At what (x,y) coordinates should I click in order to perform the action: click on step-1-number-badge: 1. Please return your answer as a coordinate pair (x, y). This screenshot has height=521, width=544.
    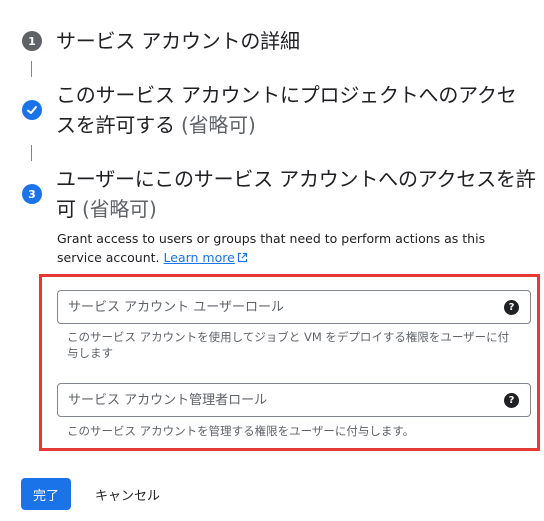
    Looking at the image, I should click on (32, 41).